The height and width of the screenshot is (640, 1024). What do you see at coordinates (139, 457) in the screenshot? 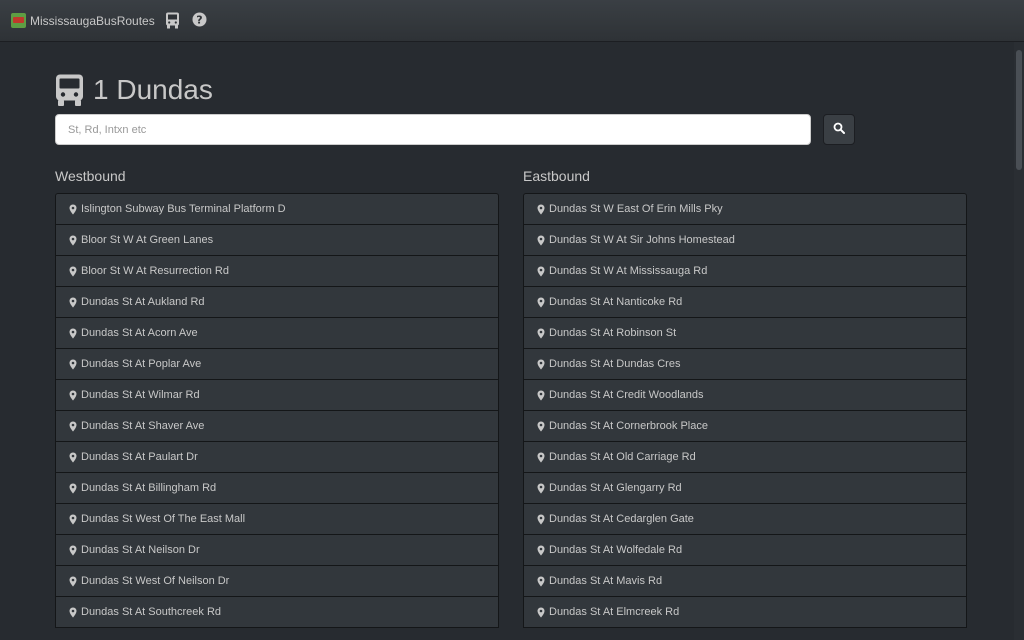
I see `stop-label: Dundas St At Paulart Dr` at bounding box center [139, 457].